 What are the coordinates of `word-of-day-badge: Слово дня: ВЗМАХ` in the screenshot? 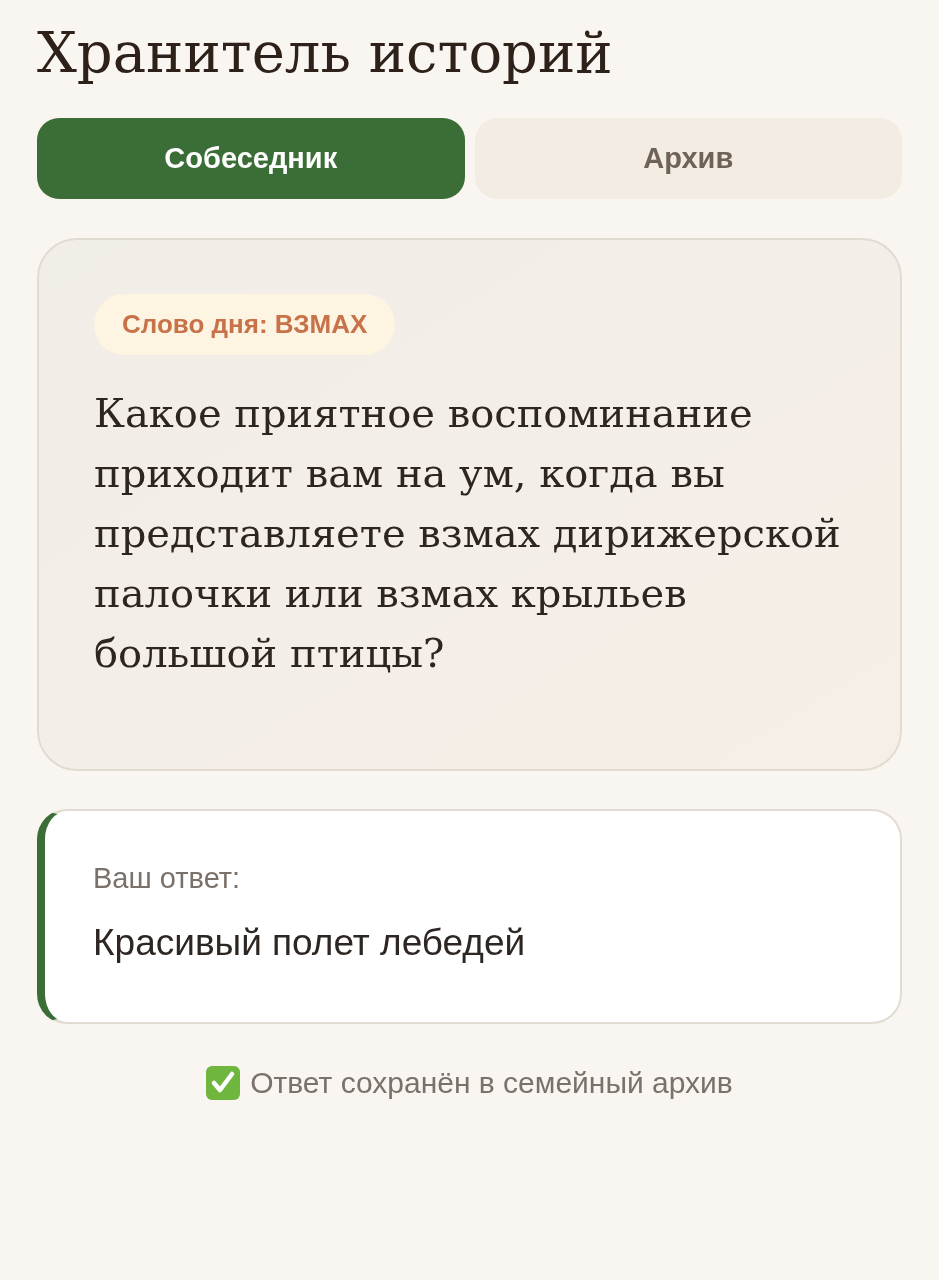 It's located at (245, 324).